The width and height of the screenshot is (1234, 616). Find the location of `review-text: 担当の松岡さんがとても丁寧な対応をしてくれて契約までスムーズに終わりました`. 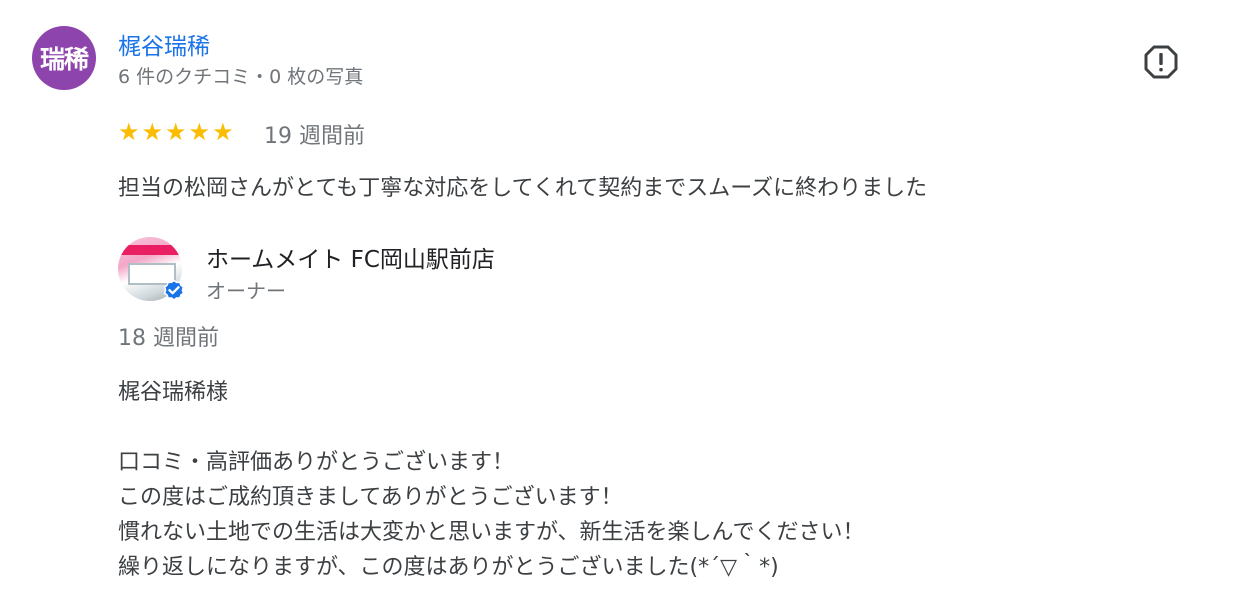

review-text: 担当の松岡さんがとても丁寧な対応をしてくれて契約までスムーズに終わりました is located at coordinates (523, 188).